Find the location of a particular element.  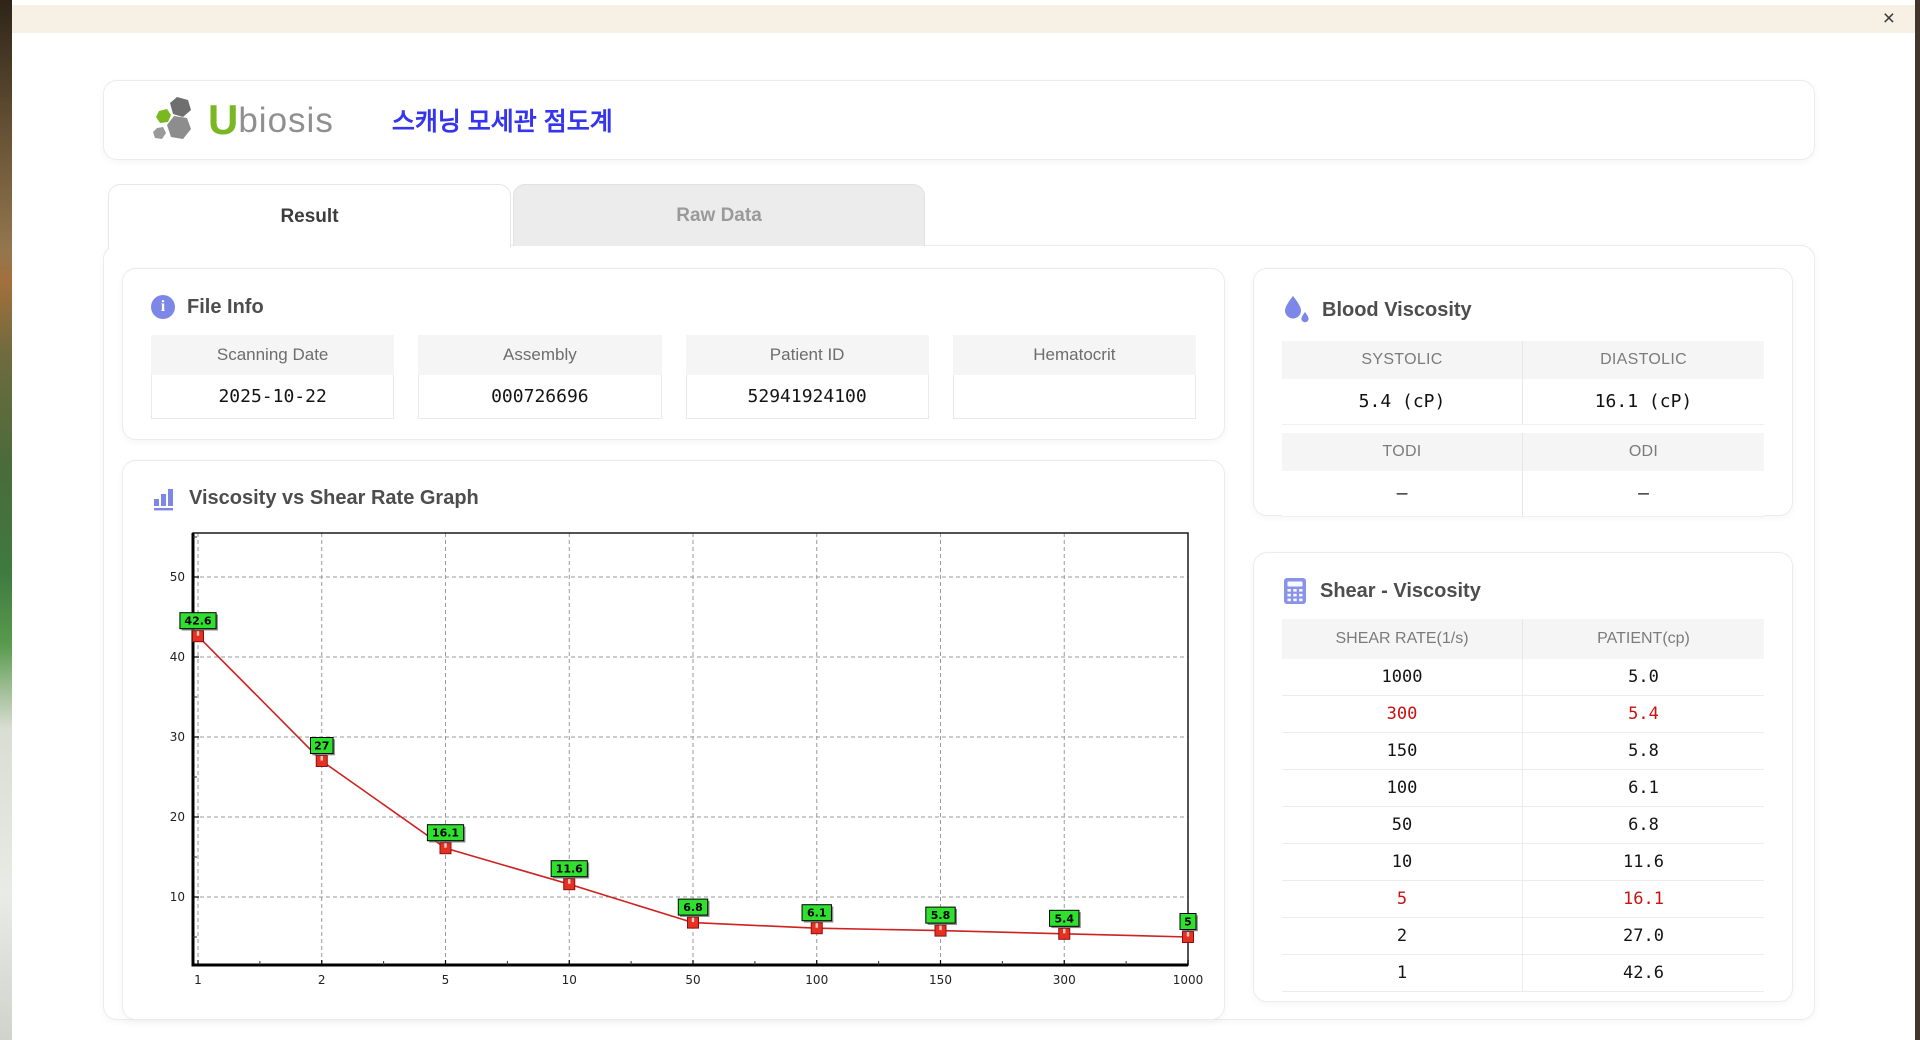

patient-viscosity-cell: 6.1 is located at coordinates (1643, 788).